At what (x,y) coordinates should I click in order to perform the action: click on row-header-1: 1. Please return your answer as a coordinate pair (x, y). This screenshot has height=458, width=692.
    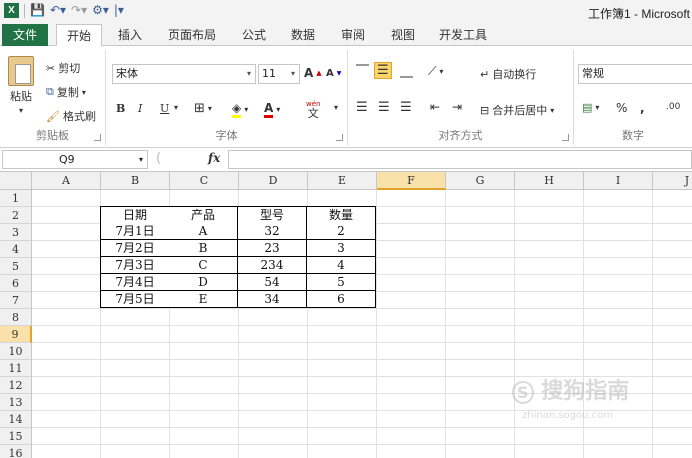
    Looking at the image, I should click on (16, 198).